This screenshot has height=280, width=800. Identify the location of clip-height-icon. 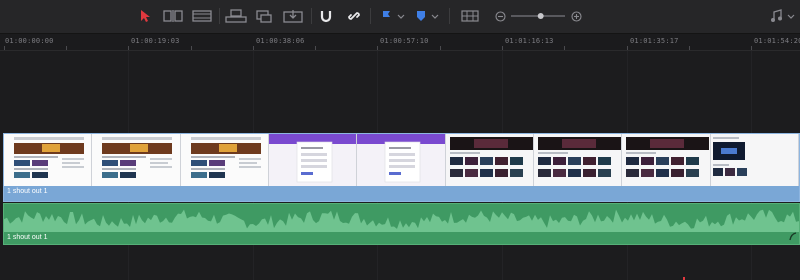
(470, 16).